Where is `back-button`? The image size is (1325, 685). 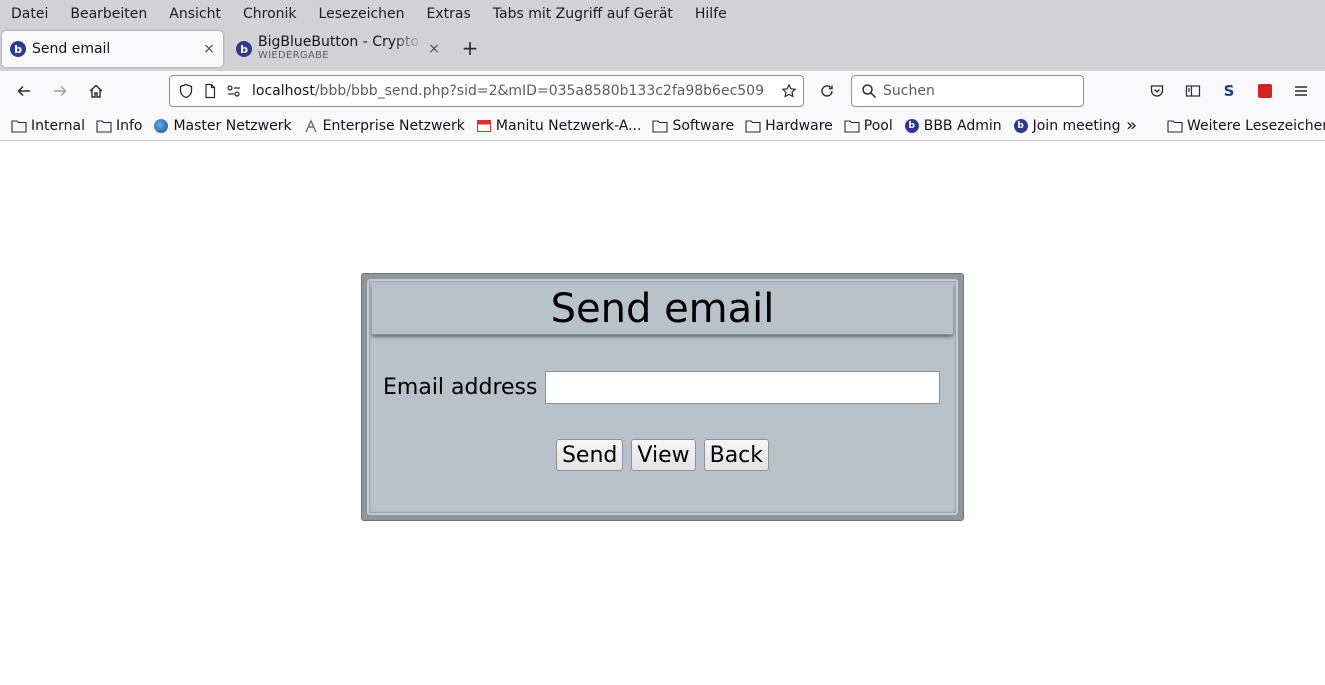
back-button is located at coordinates (24, 91).